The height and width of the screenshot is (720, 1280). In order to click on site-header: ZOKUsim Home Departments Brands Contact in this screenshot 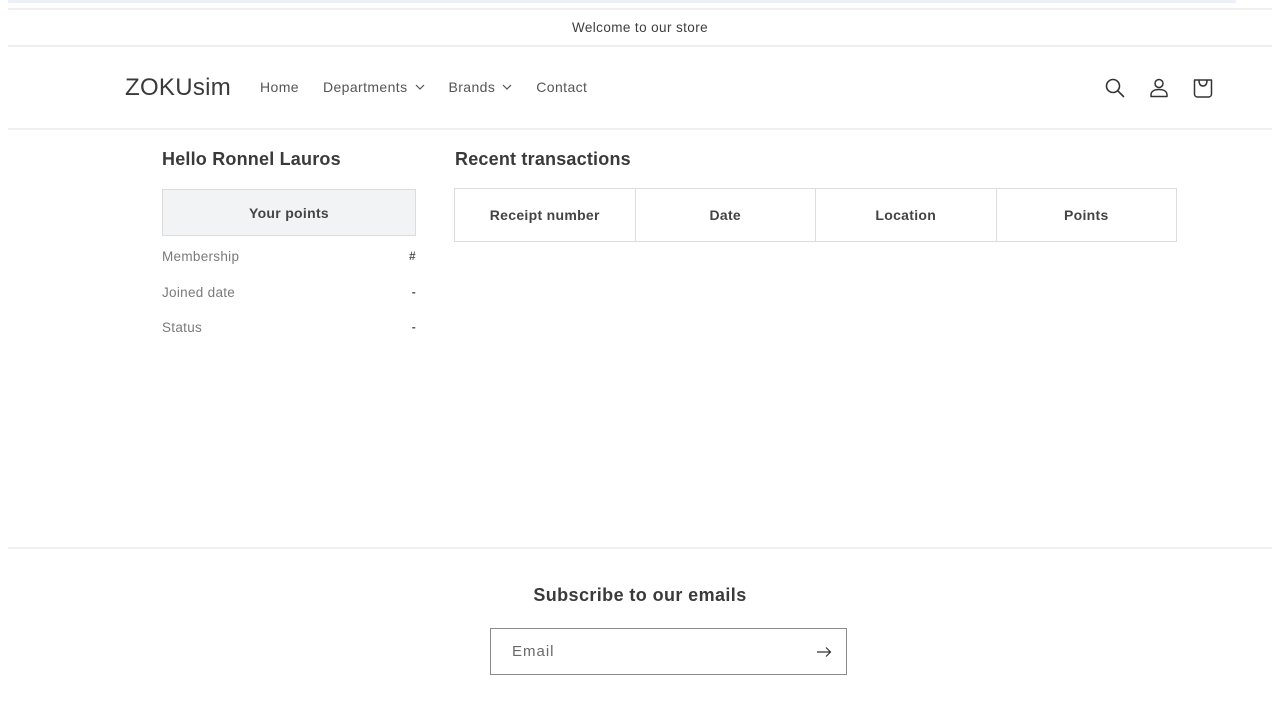, I will do `click(640, 88)`.